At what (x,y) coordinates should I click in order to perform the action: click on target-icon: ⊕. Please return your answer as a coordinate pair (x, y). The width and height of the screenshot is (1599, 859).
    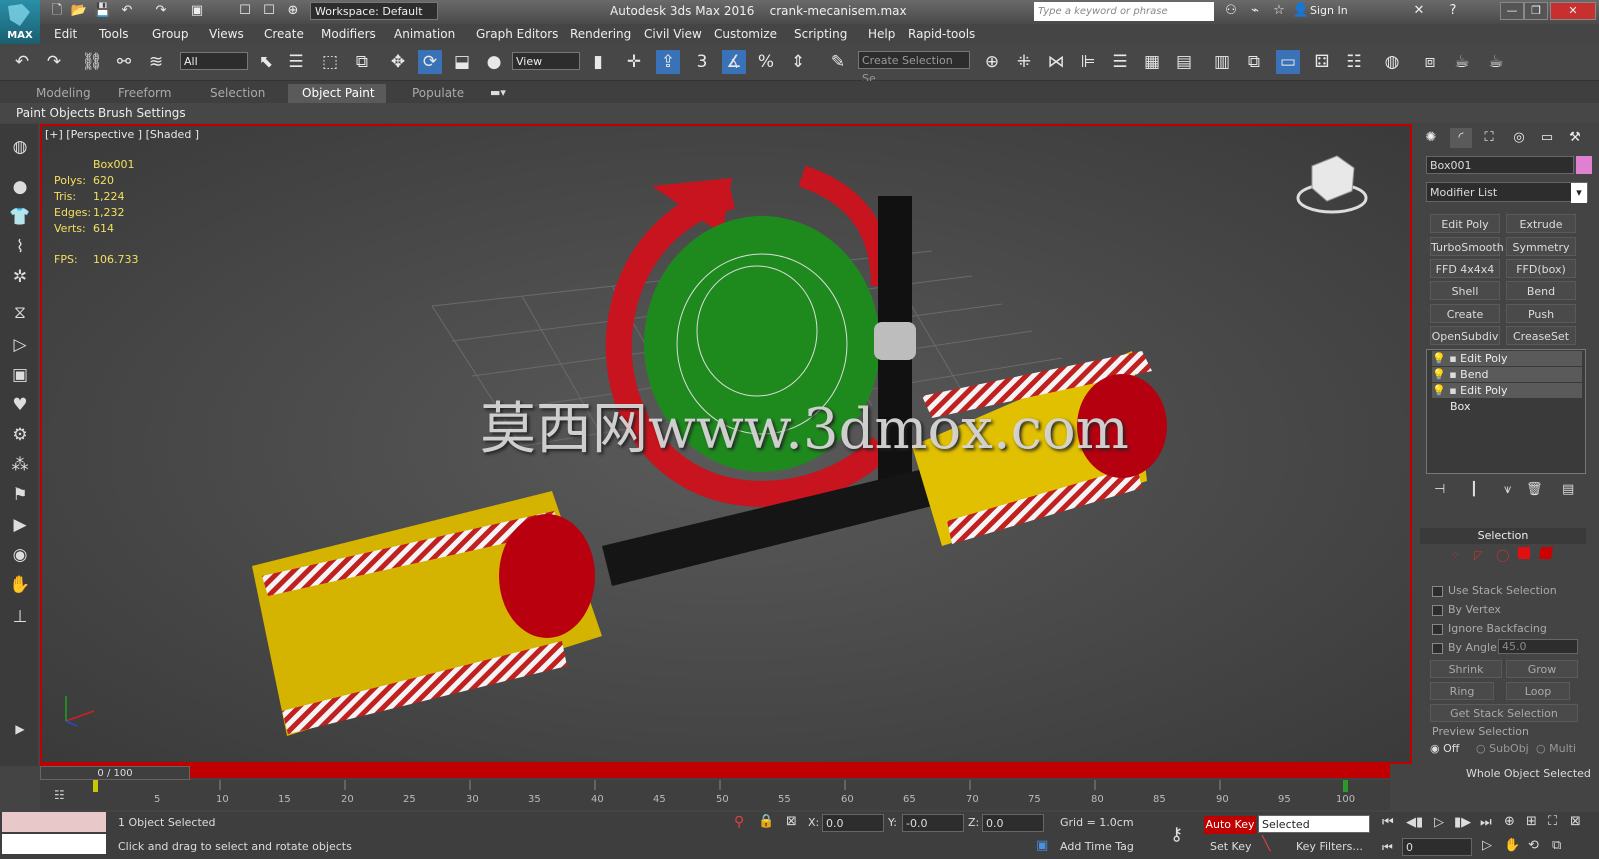
    Looking at the image, I should click on (293, 11).